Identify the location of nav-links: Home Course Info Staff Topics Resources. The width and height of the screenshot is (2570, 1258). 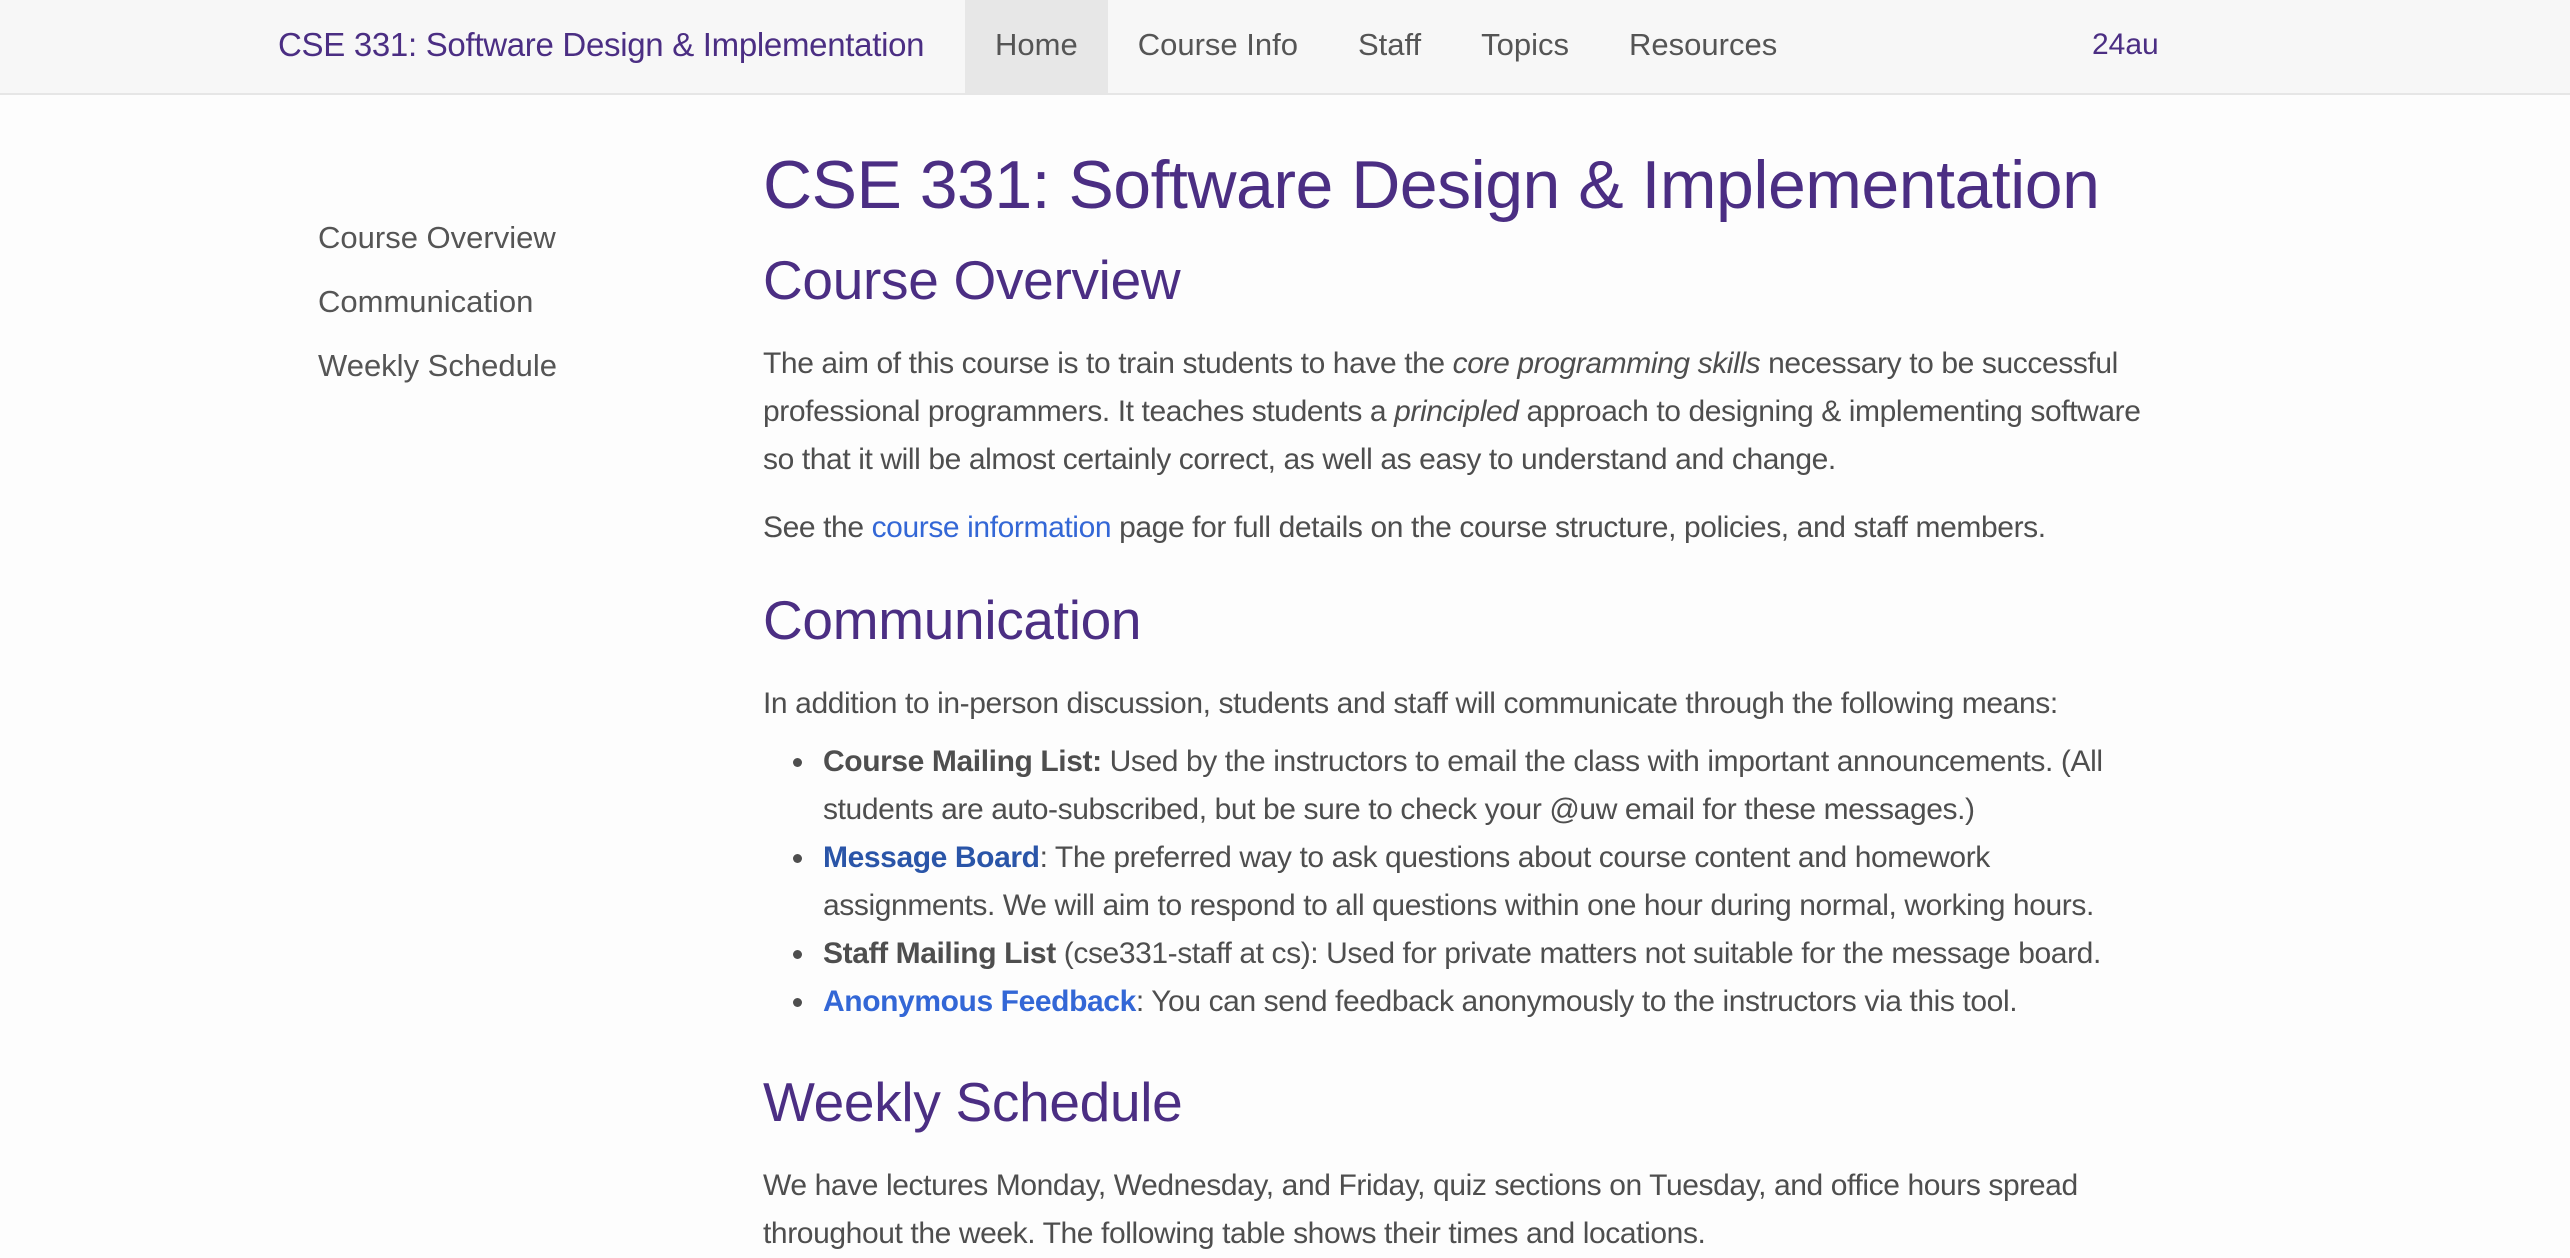
(1386, 46).